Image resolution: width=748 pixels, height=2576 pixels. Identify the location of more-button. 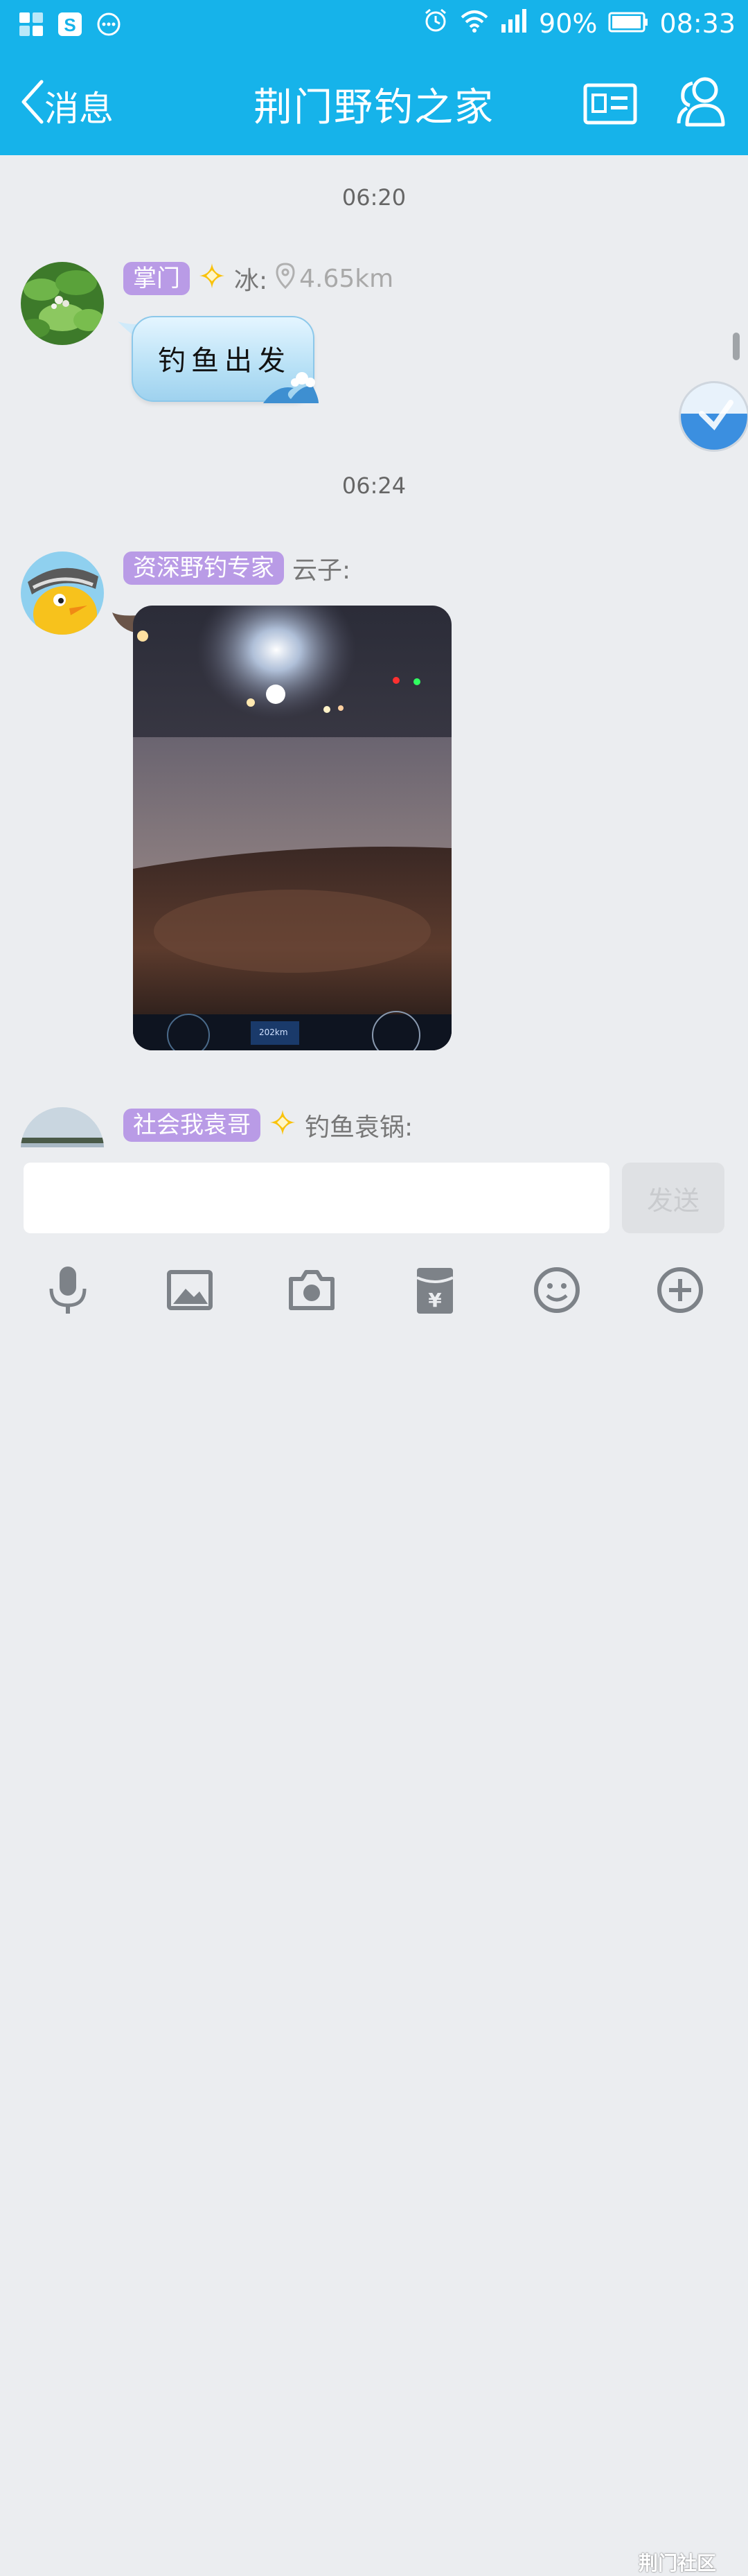
(680, 1290).